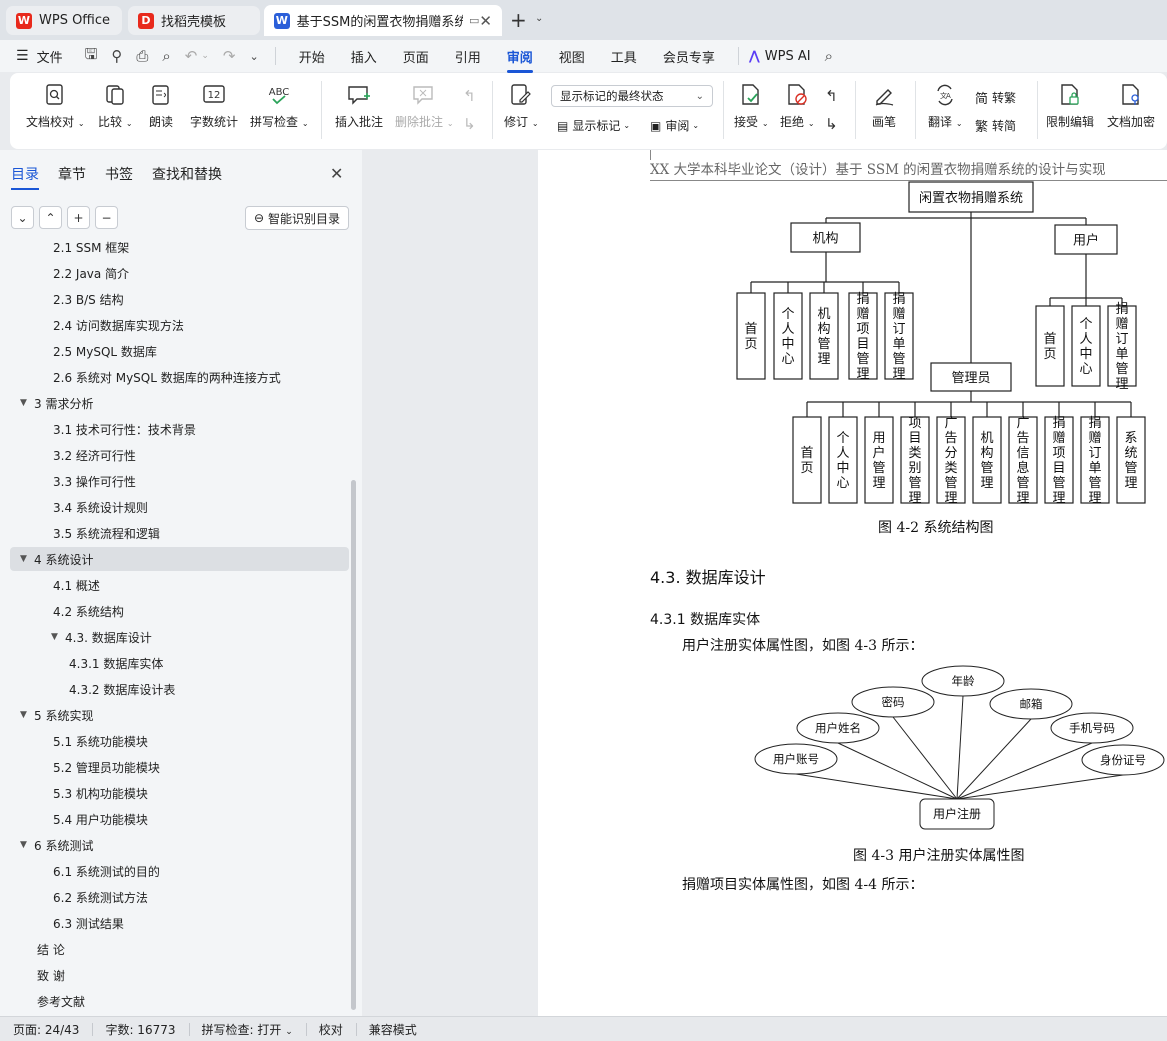 This screenshot has height=1041, width=1167. Describe the element at coordinates (39, 56) in the screenshot. I see `file-menu: ☰ 文件` at that location.